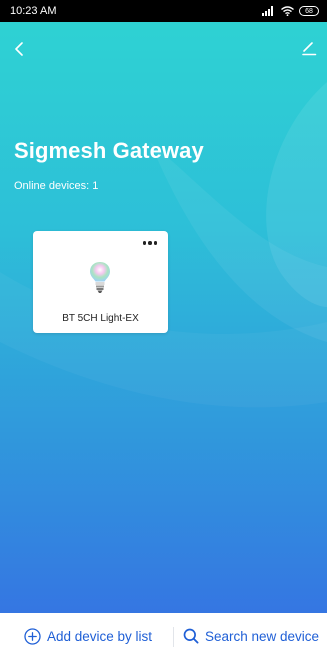  I want to click on wifi-icon, so click(287, 11).